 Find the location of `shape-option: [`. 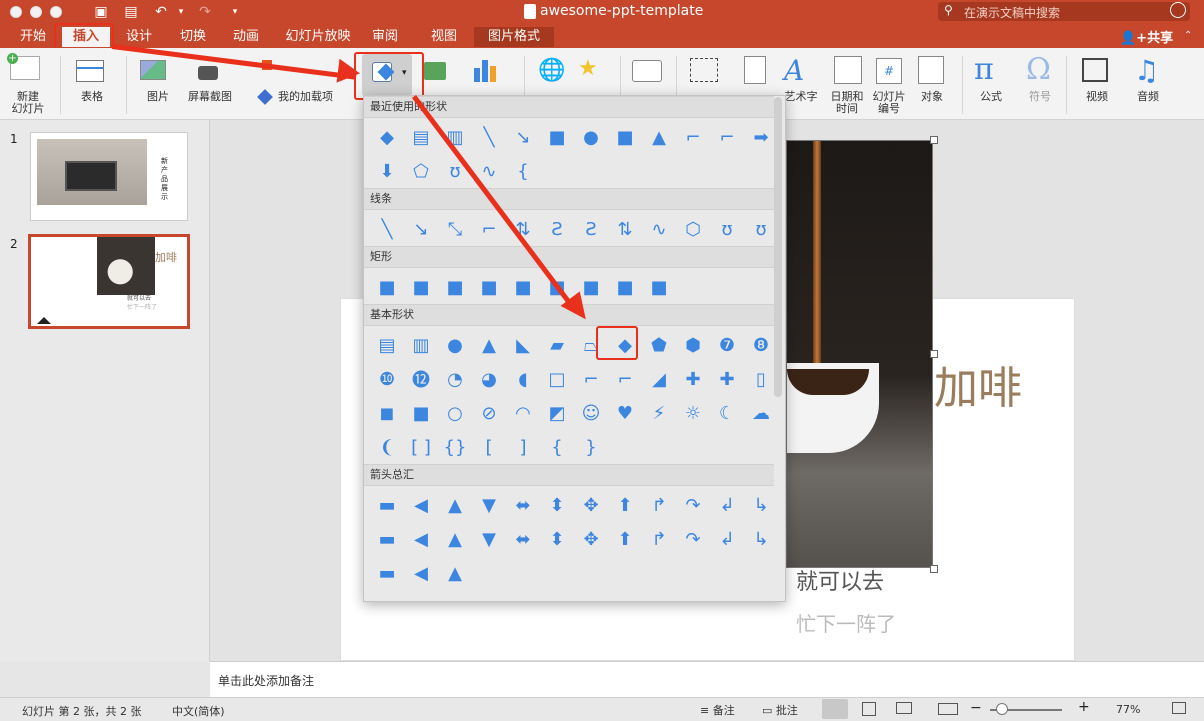

shape-option: [ is located at coordinates (489, 447).